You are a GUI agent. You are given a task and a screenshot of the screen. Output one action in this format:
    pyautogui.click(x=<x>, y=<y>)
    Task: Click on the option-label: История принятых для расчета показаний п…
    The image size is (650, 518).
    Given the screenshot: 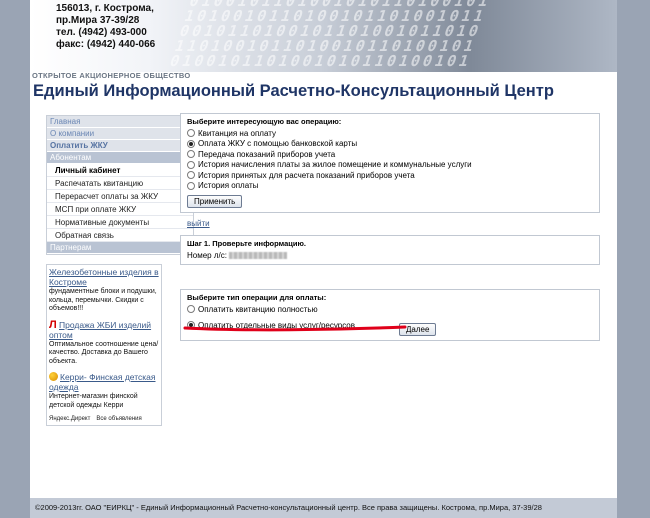 What is the action you would take?
    pyautogui.click(x=306, y=175)
    